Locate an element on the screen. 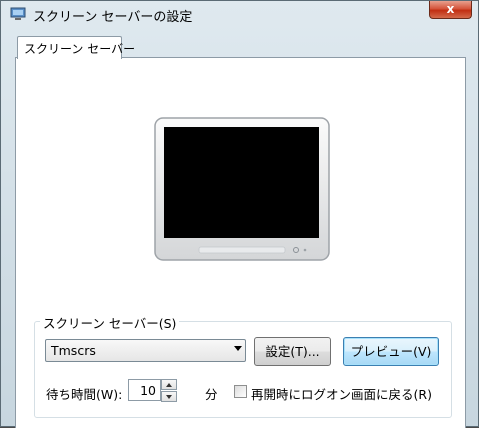  tab-screensaver: スクリーン セーバー is located at coordinates (76, 47).